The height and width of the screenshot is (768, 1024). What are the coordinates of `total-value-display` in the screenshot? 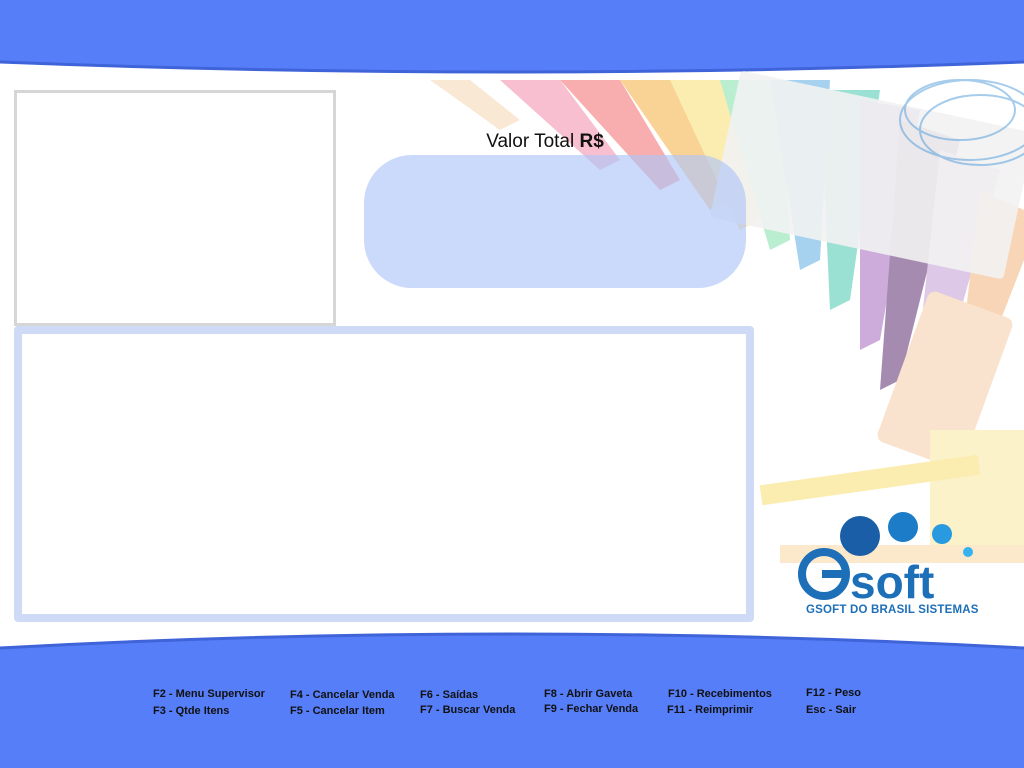 It's located at (555, 221).